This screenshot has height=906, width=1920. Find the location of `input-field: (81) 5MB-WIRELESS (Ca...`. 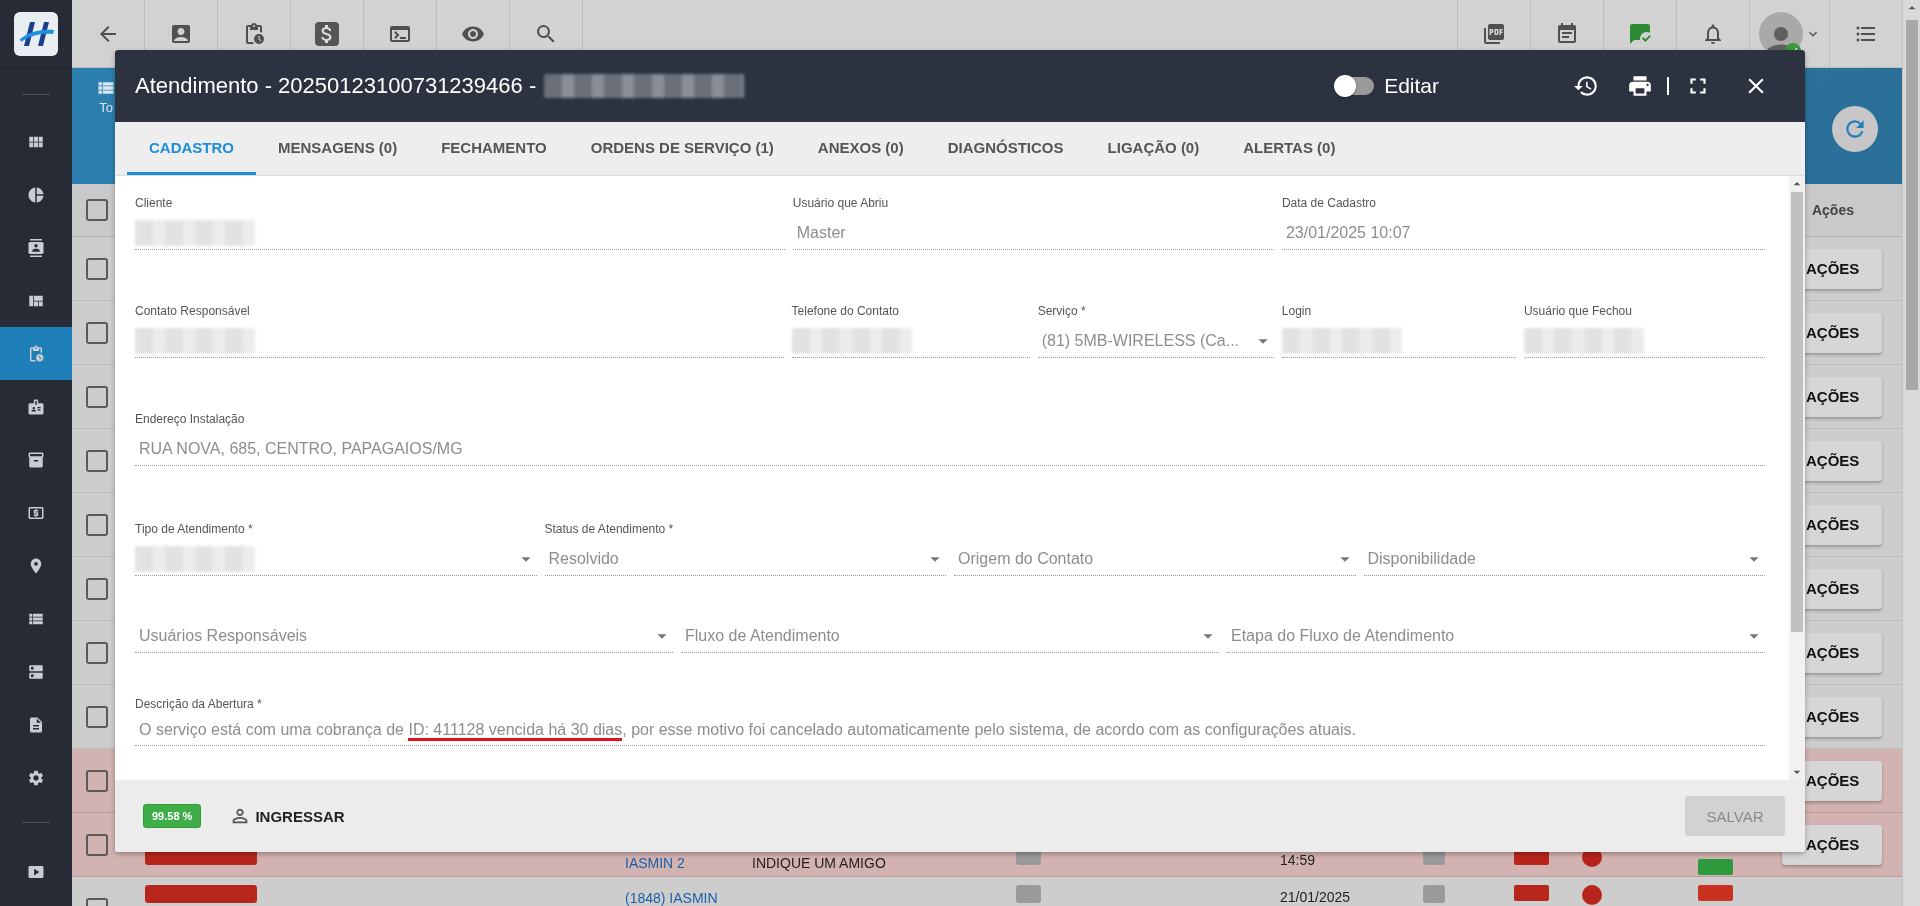

input-field: (81) 5MB-WIRELESS (Ca... is located at coordinates (1144, 340).